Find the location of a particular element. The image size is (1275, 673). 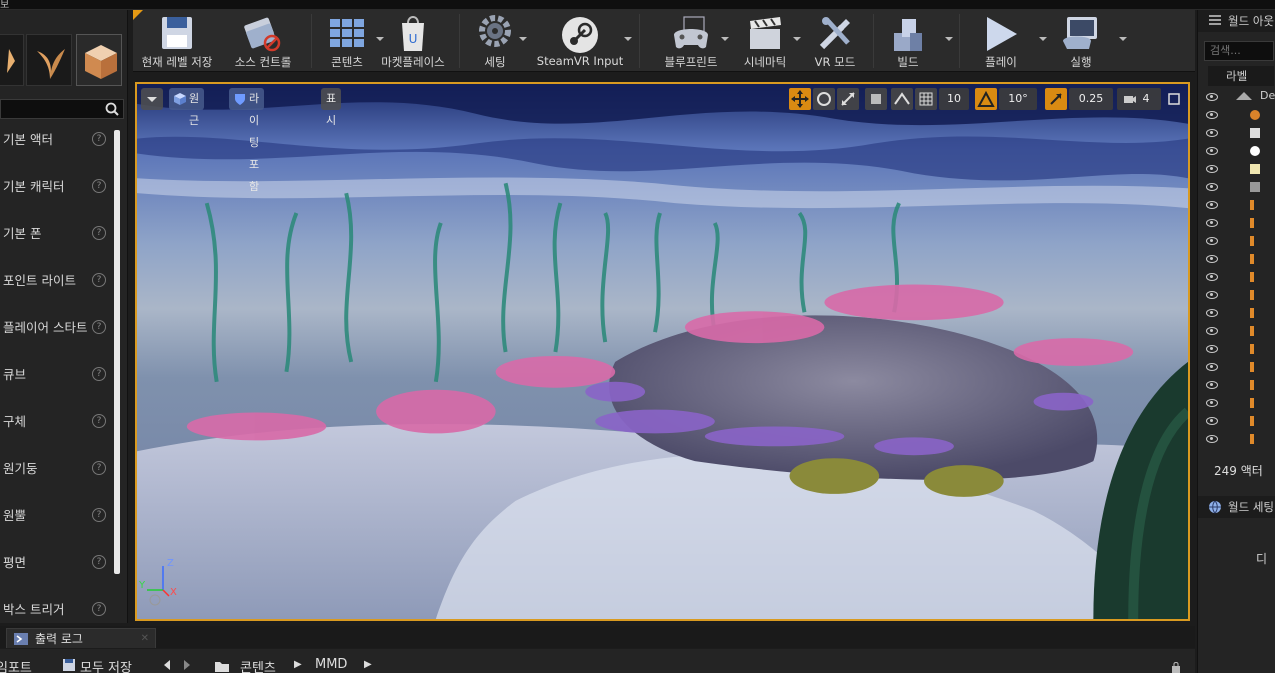

list-item: 플레이어 스타트? is located at coordinates (58, 327).